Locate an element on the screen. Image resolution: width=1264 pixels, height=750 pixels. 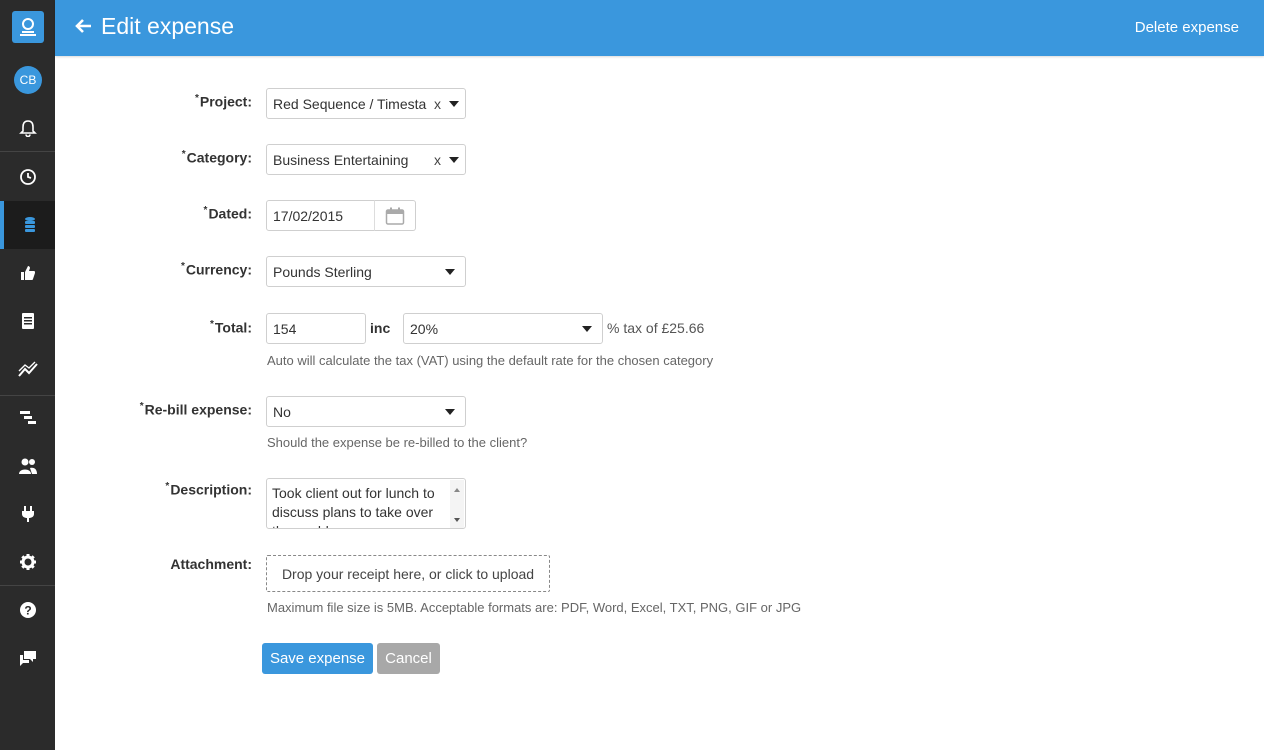
chat-icon is located at coordinates (27, 658).